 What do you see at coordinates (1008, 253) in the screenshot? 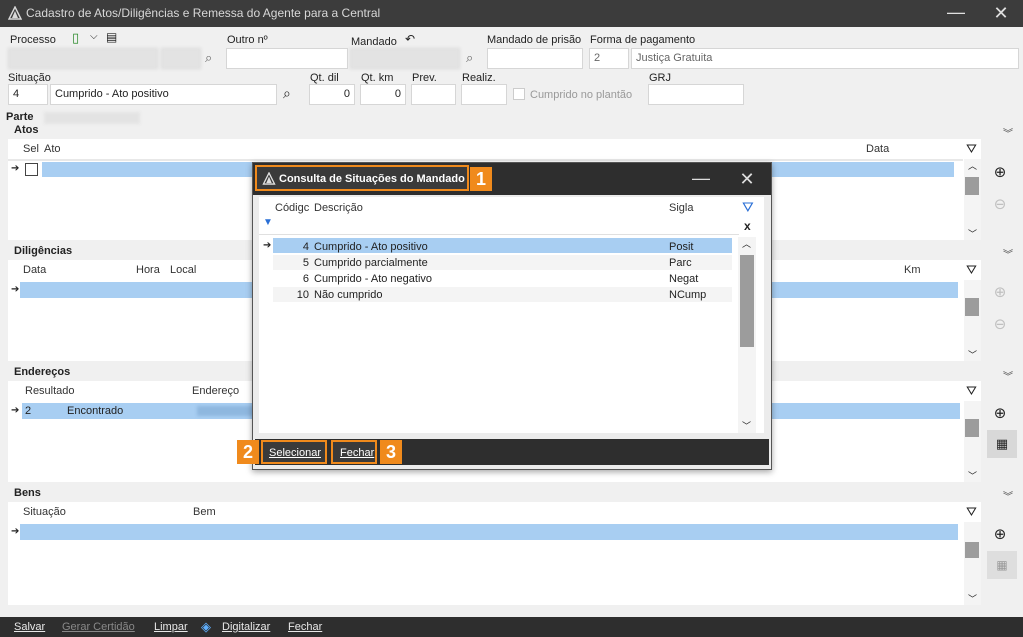
I see `collapse-diligencias-icon: ︾` at bounding box center [1008, 253].